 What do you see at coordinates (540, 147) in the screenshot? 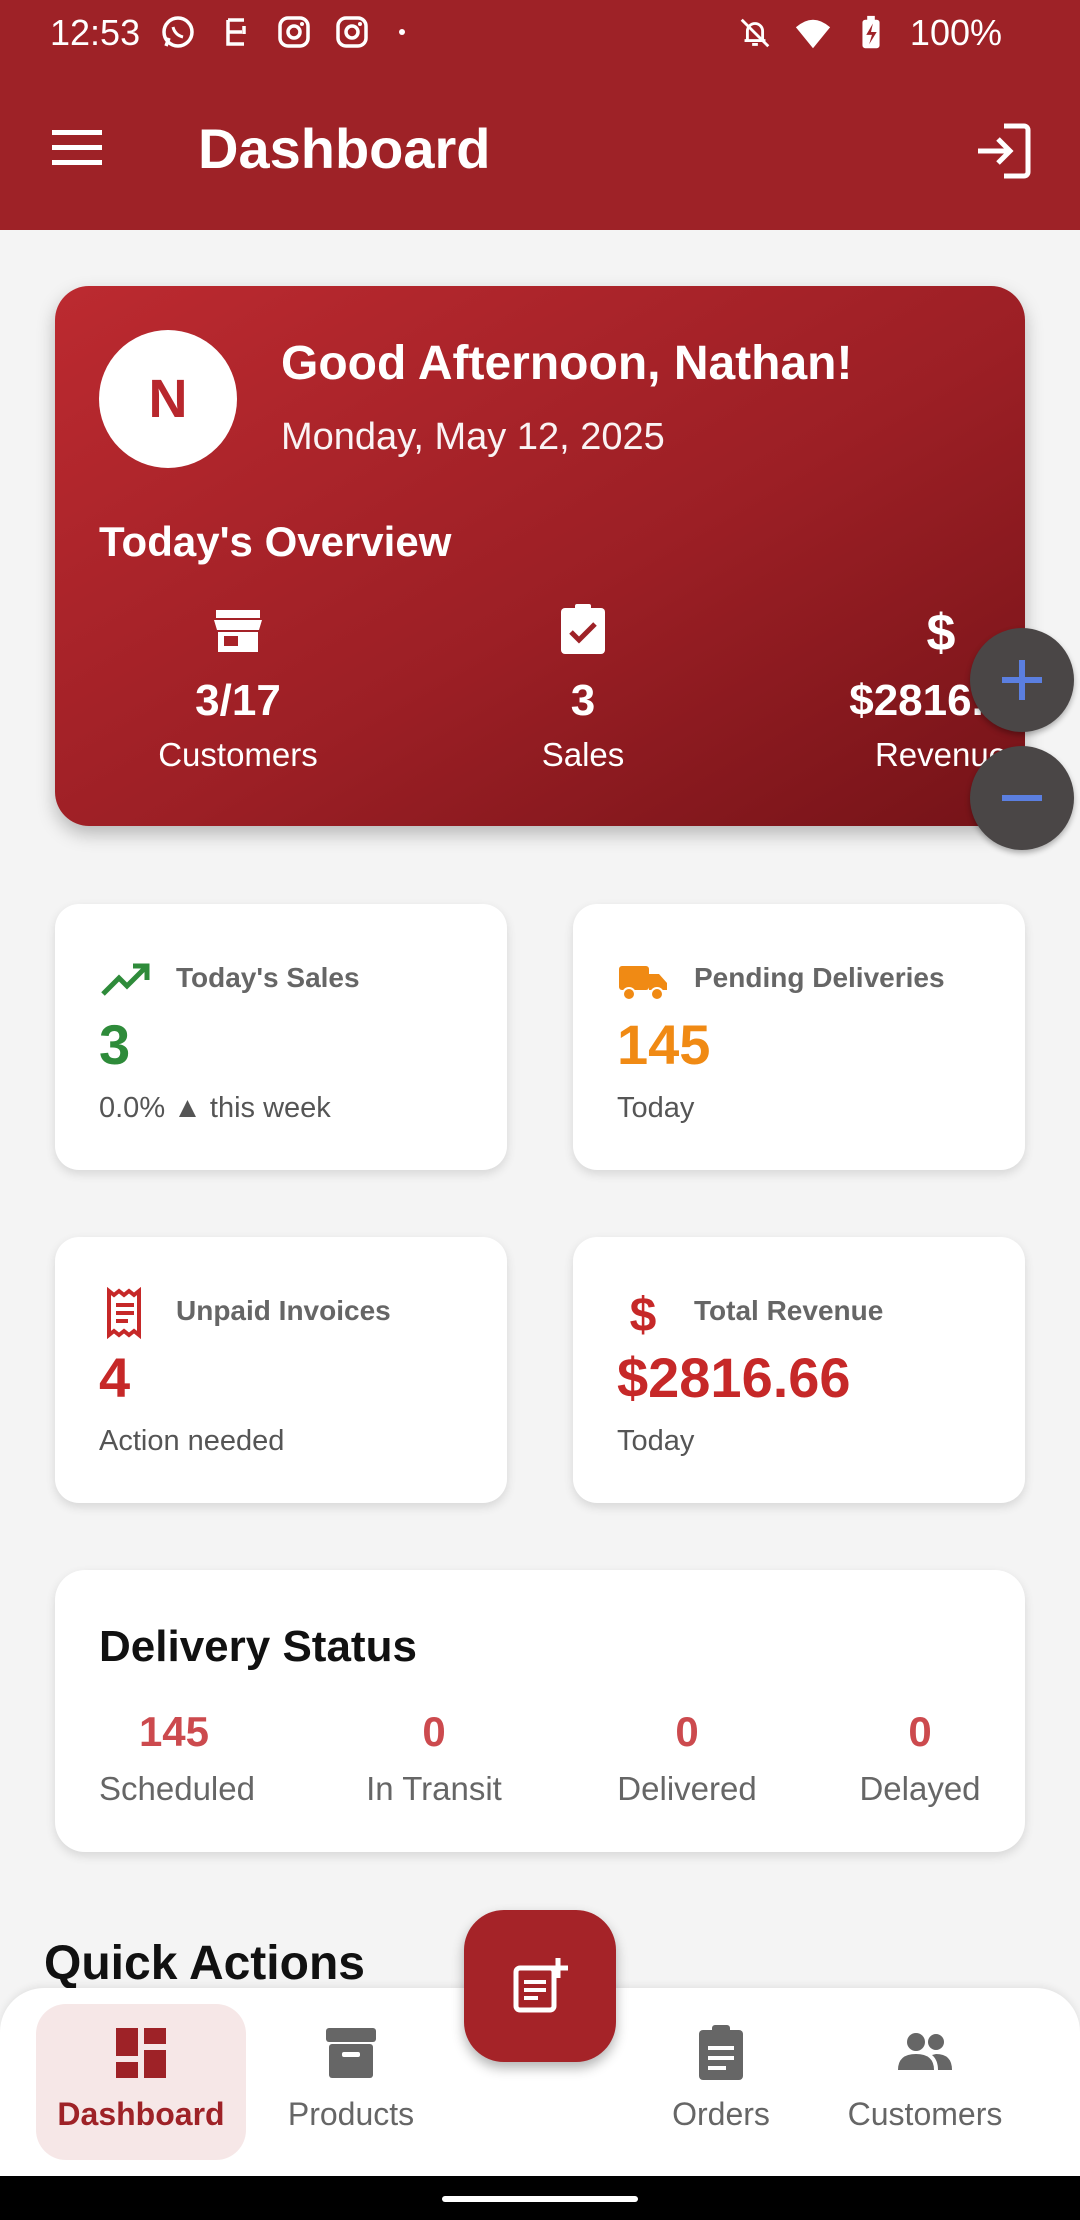
I see `app-bar: Dashboard` at bounding box center [540, 147].